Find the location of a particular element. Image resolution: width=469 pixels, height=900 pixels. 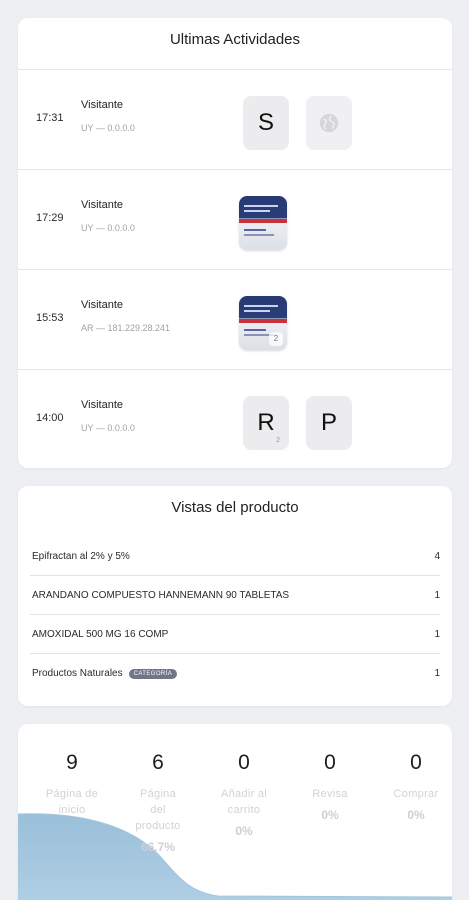

funnel-step-value: 6 is located at coordinates (158, 762).